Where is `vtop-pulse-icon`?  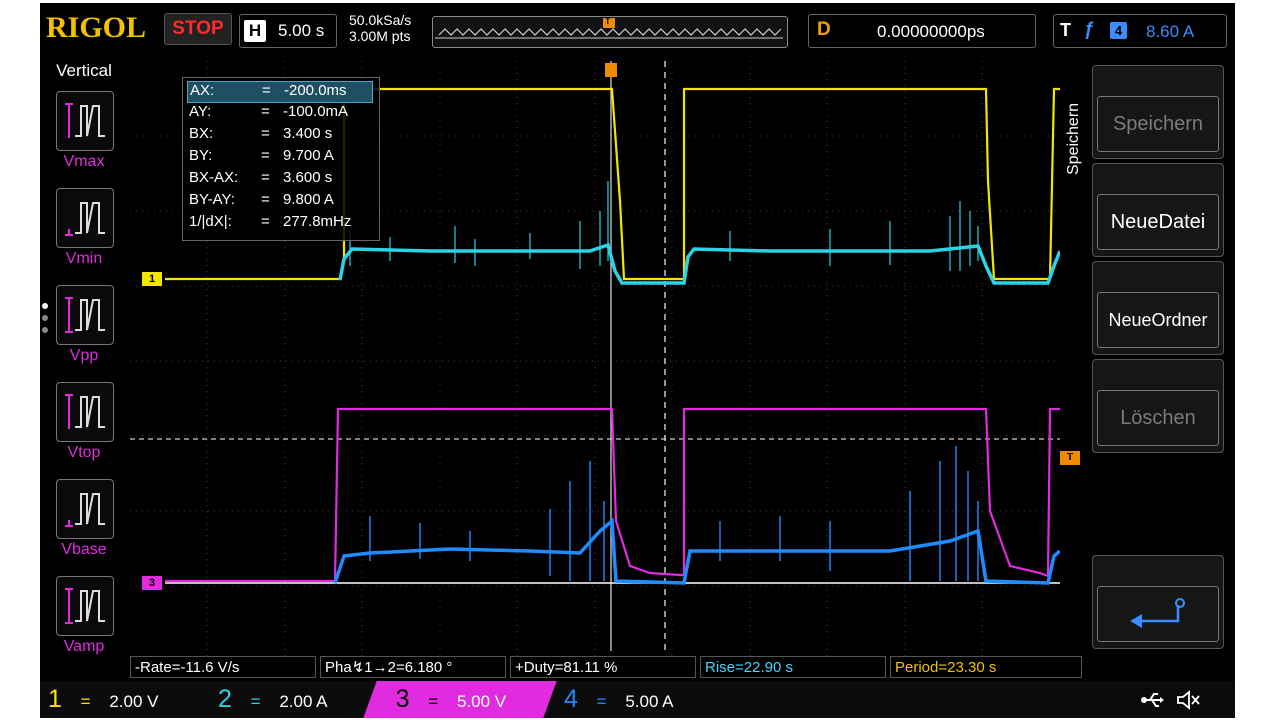
vtop-pulse-icon is located at coordinates (85, 412).